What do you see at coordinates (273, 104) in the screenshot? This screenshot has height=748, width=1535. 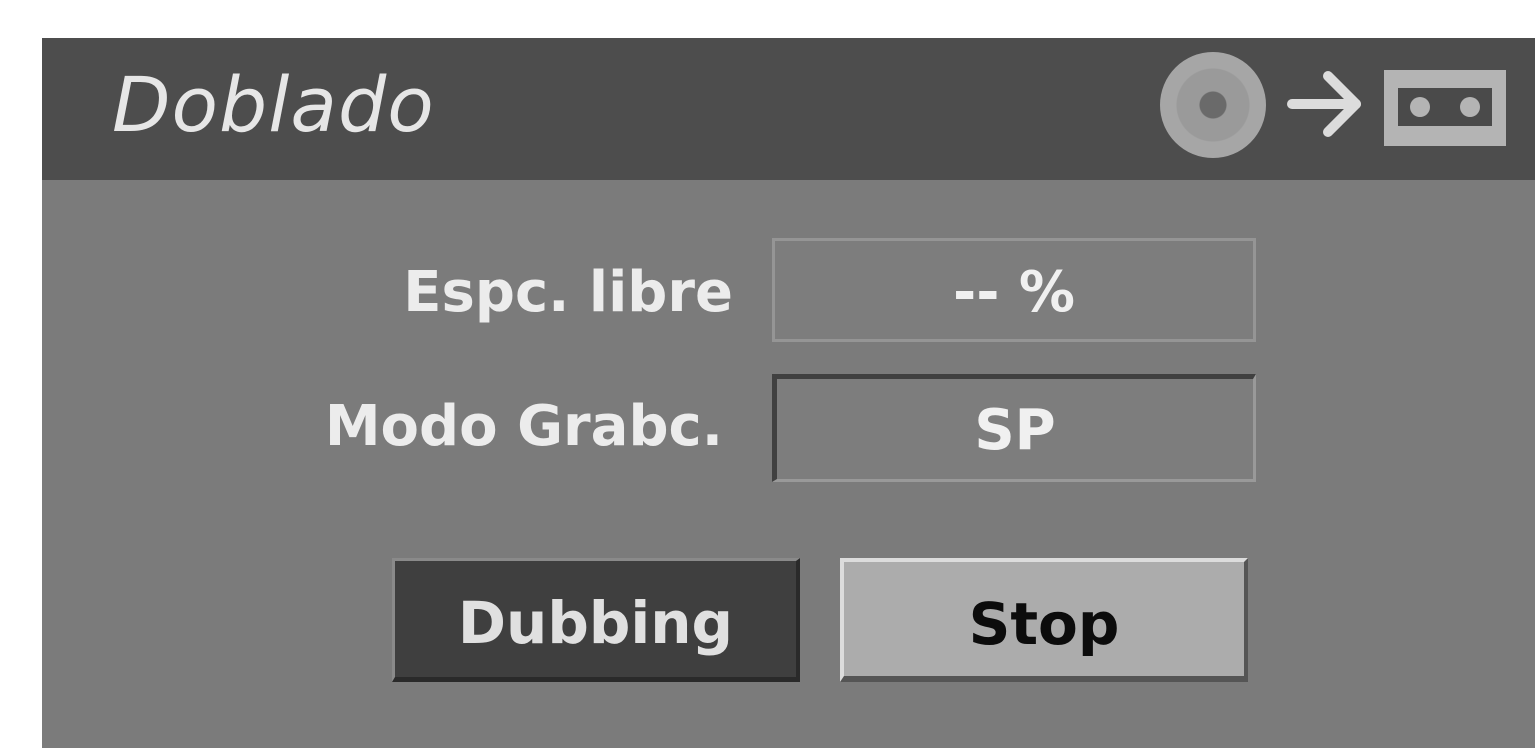 I see `dialog-title: Doblado` at bounding box center [273, 104].